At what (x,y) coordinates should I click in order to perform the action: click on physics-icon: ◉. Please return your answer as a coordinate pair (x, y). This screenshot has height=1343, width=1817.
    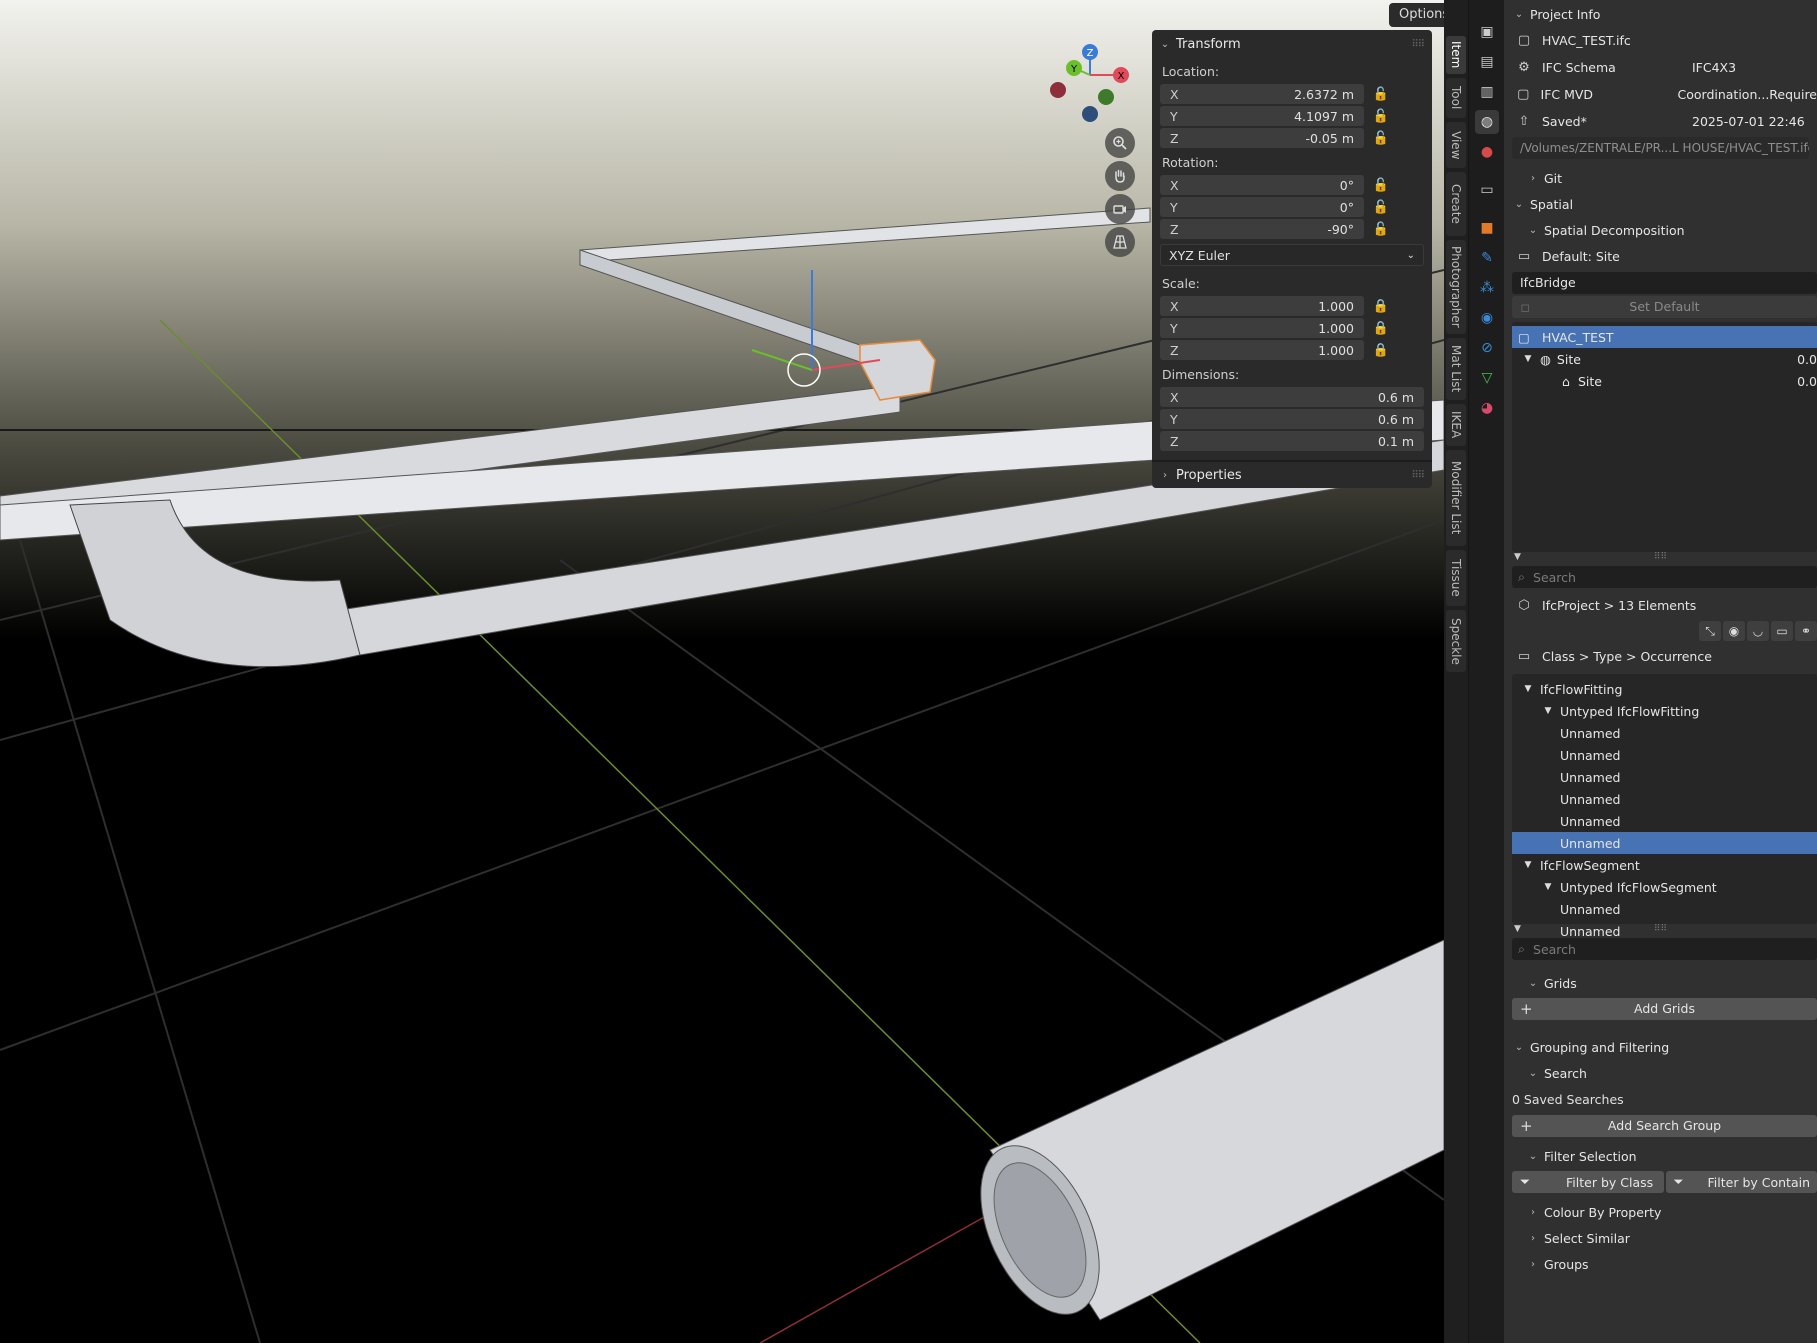
    Looking at the image, I should click on (1487, 318).